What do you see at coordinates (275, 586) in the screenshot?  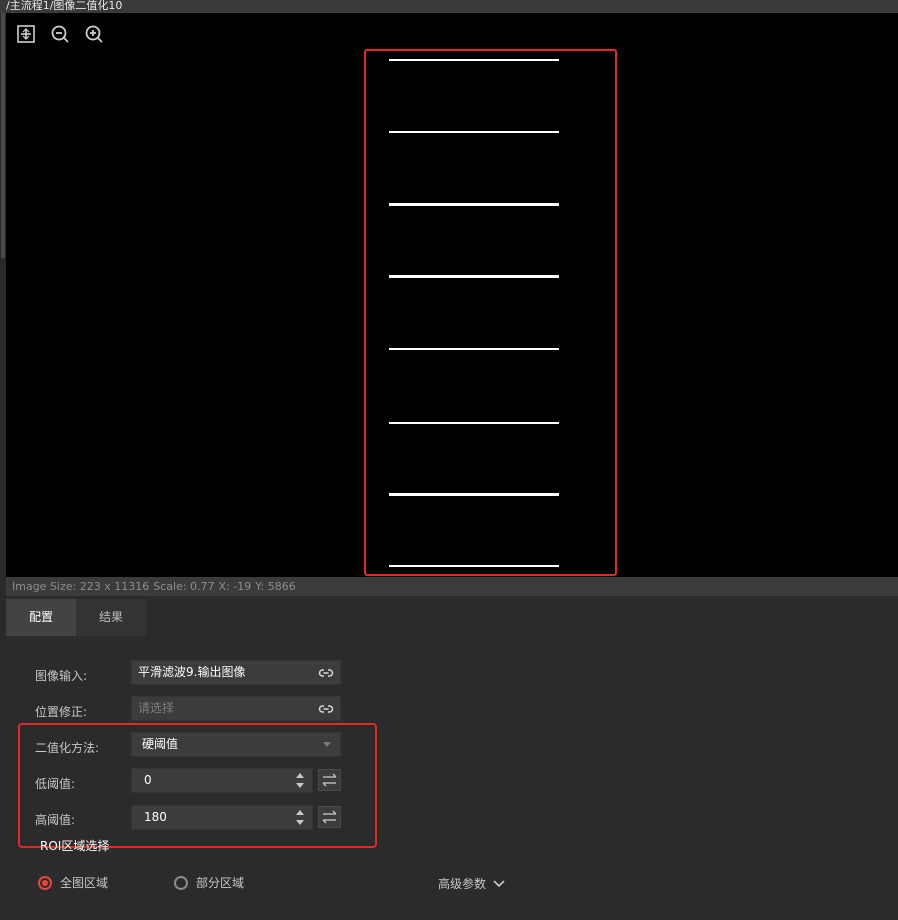 I see `y-readout: Y: 5866` at bounding box center [275, 586].